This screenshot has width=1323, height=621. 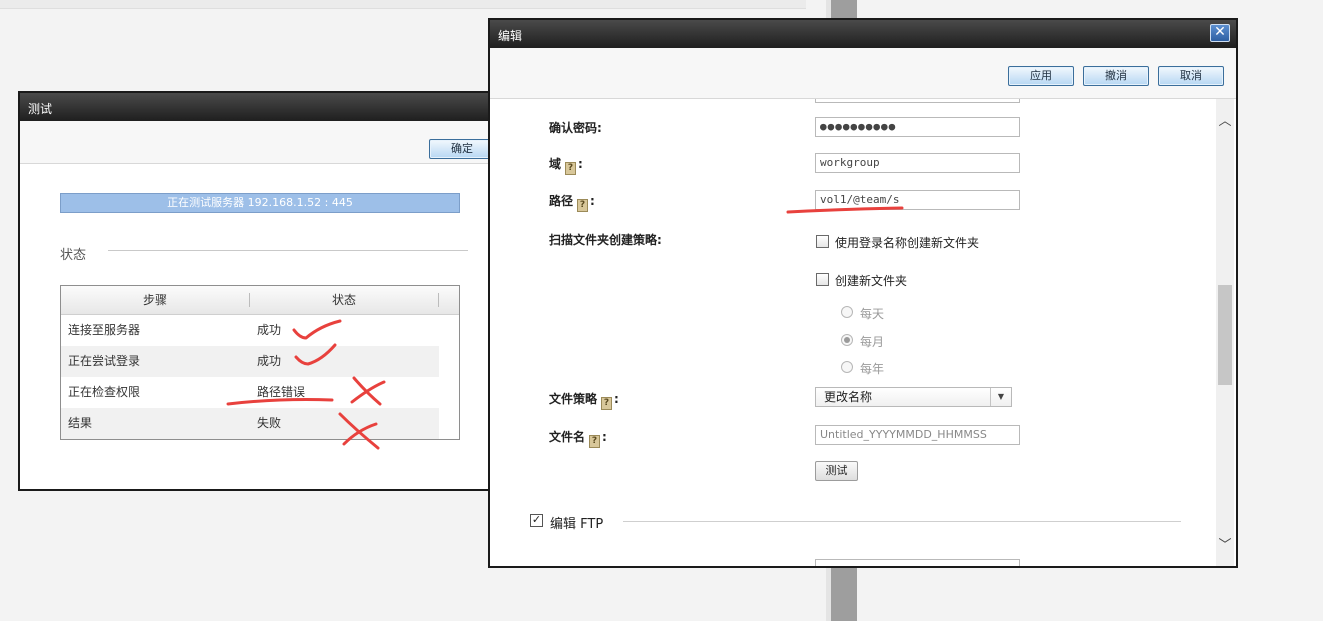 I want to click on scroll-up-icon: ︿, so click(x=1225, y=122).